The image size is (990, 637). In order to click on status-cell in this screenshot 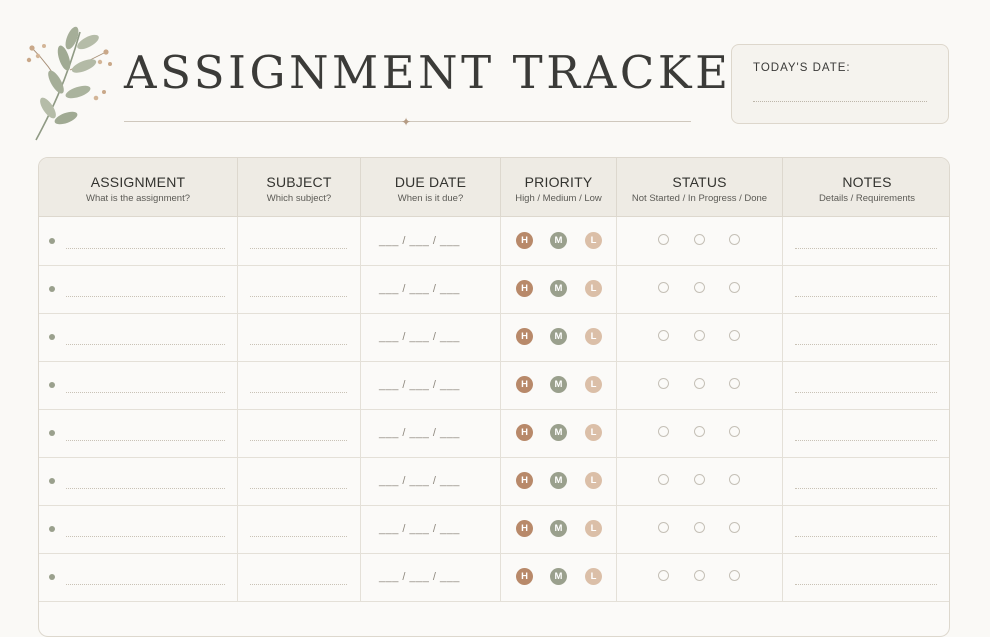, I will do `click(700, 241)`.